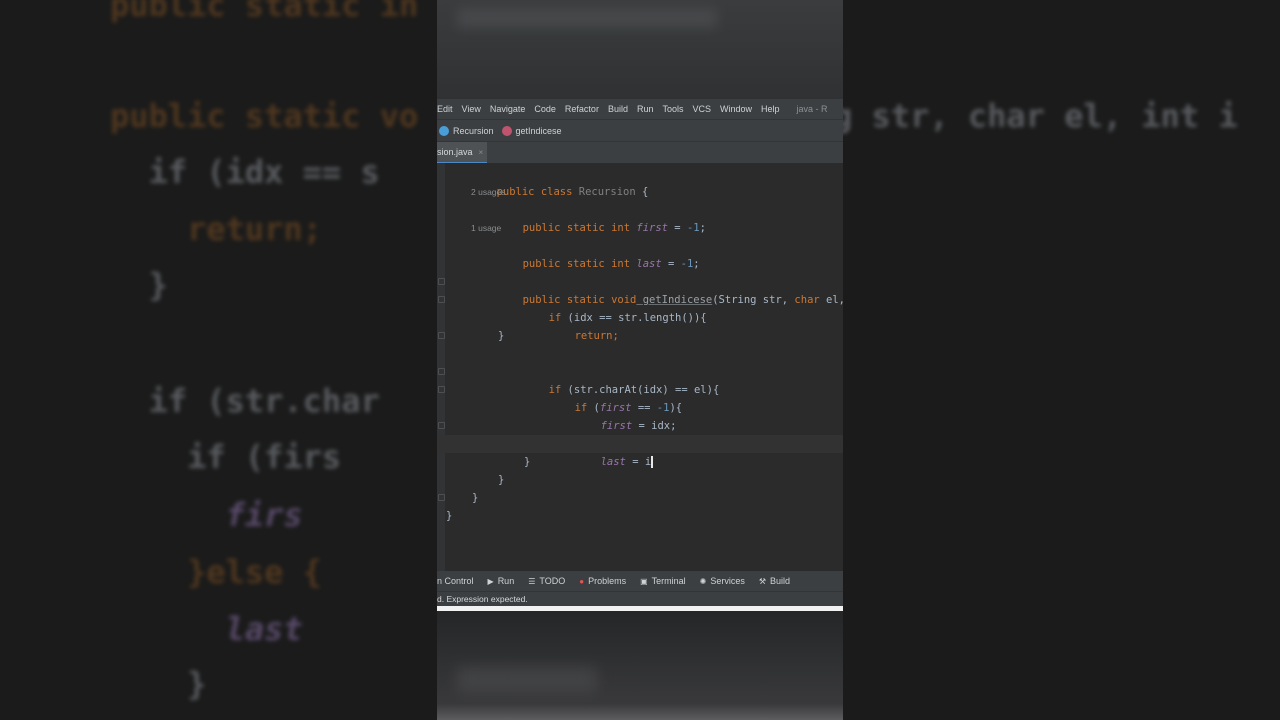 The width and height of the screenshot is (1280, 720). I want to click on menu-refactor: Refactor, so click(582, 109).